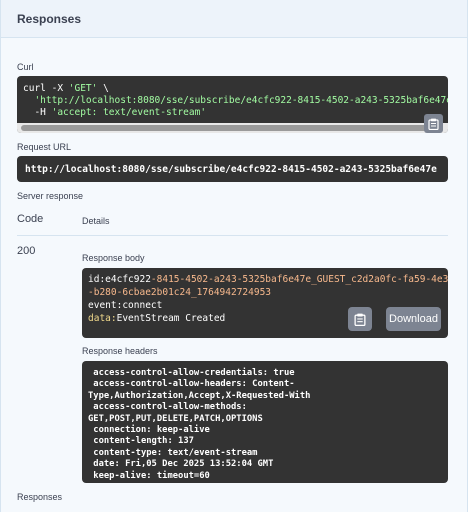 The height and width of the screenshot is (512, 468). Describe the element at coordinates (115, 112) in the screenshot. I see `curl-line-3: -H 'accept: text/event-stream'` at that location.